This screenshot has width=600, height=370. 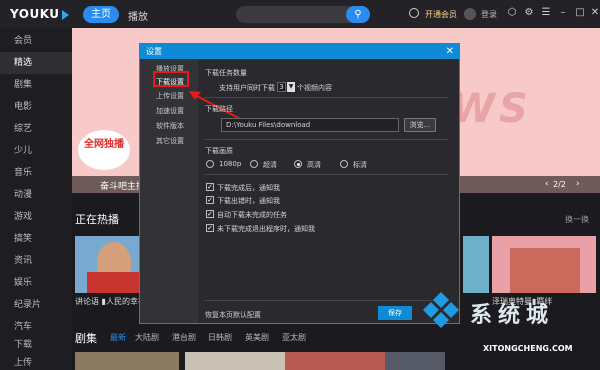 What do you see at coordinates (36, 85) in the screenshot?
I see `sidebar-item-series: 剧集` at bounding box center [36, 85].